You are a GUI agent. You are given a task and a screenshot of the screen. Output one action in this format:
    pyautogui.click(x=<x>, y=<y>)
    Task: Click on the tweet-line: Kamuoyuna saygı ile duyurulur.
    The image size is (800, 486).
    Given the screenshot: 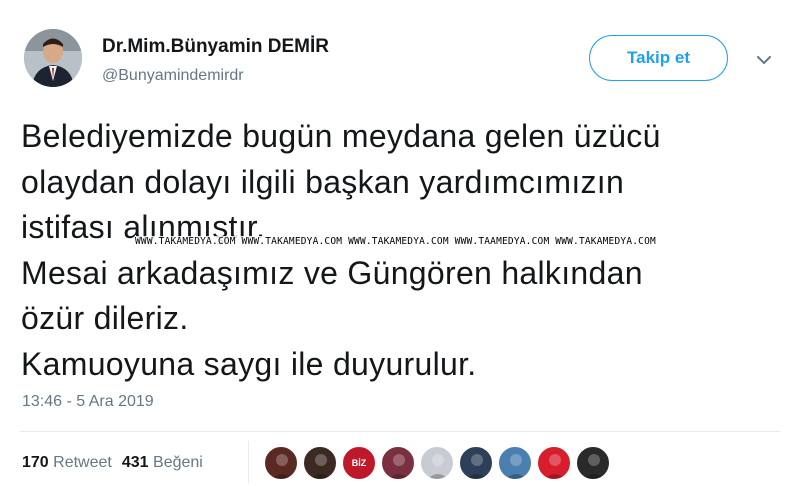 What is the action you would take?
    pyautogui.click(x=249, y=363)
    